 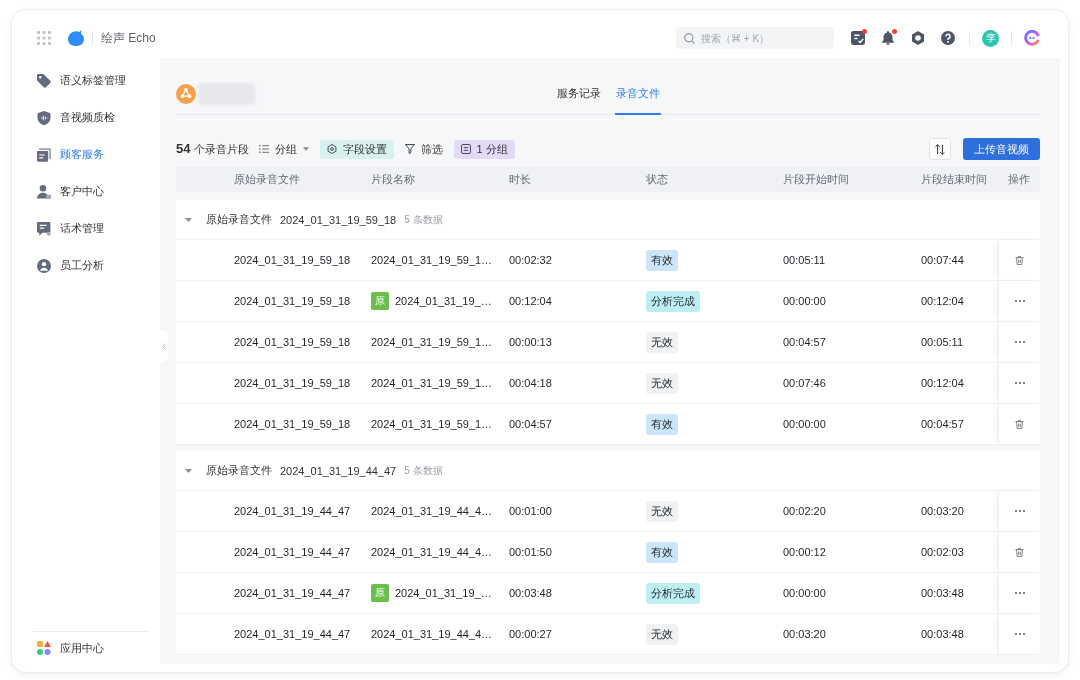 What do you see at coordinates (530, 511) in the screenshot?
I see `table-cell: 00:01:00` at bounding box center [530, 511].